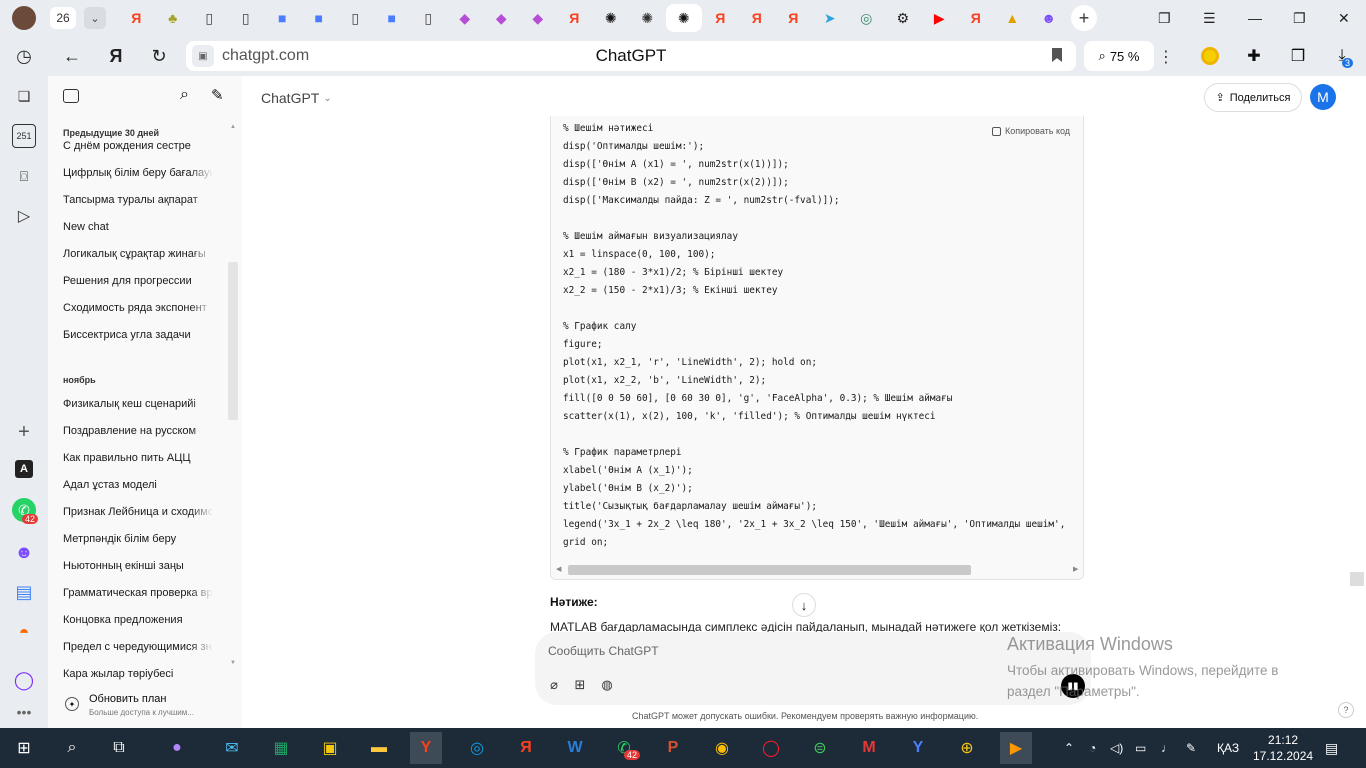 Image resolution: width=1366 pixels, height=768 pixels. Describe the element at coordinates (501, 18) in the screenshot. I see `browser-tab-11: ◆` at that location.